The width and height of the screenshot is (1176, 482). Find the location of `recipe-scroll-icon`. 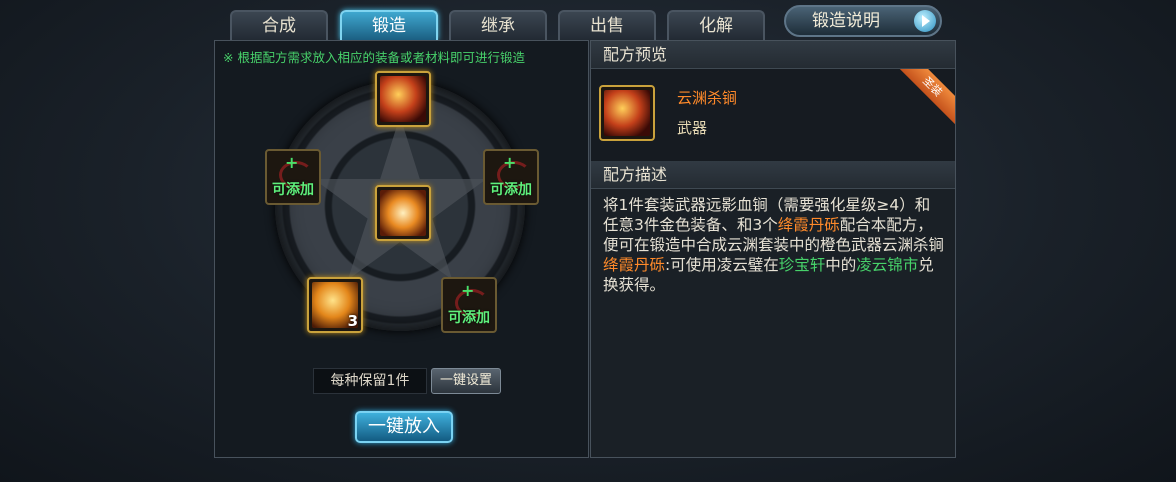

recipe-scroll-icon is located at coordinates (403, 213).